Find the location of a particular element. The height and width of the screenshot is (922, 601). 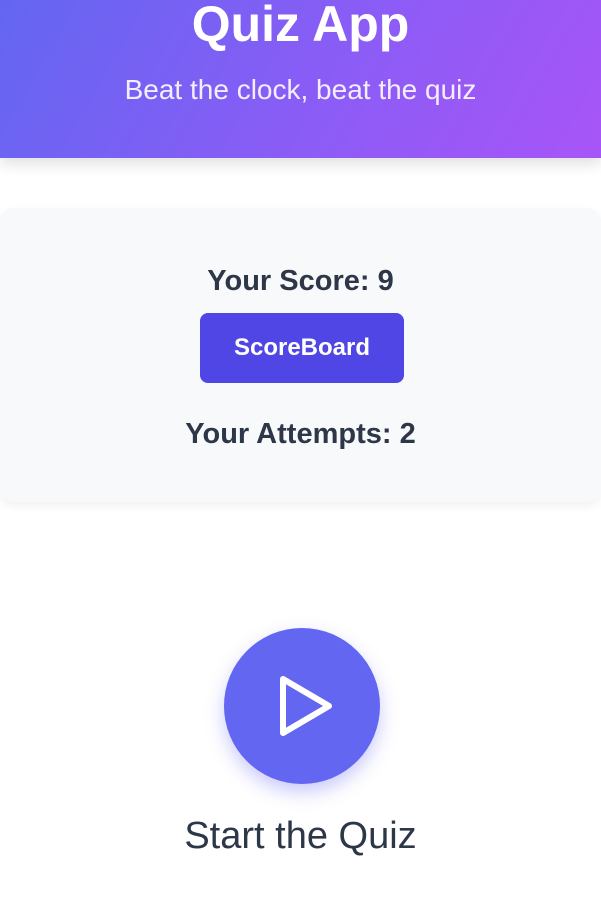

start-quiz-button is located at coordinates (302, 706).